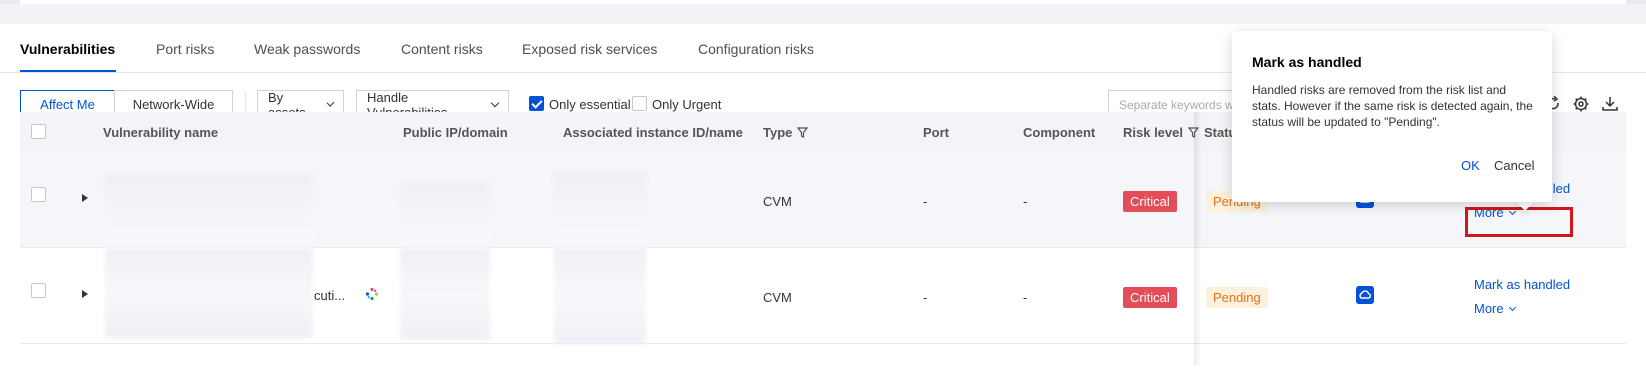  Describe the element at coordinates (1610, 104) in the screenshot. I see `download-icon` at that location.